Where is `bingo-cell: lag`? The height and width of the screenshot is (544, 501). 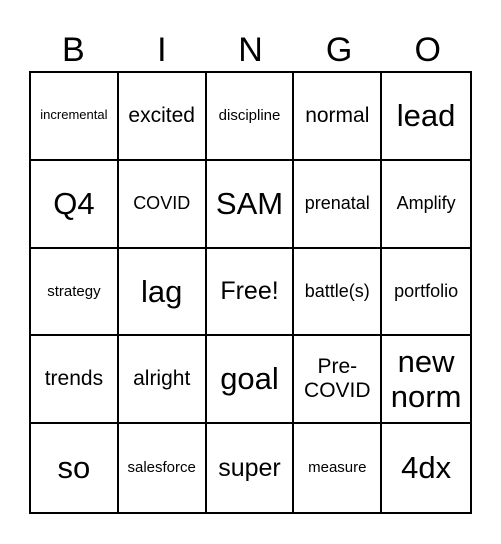 bingo-cell: lag is located at coordinates (162, 292).